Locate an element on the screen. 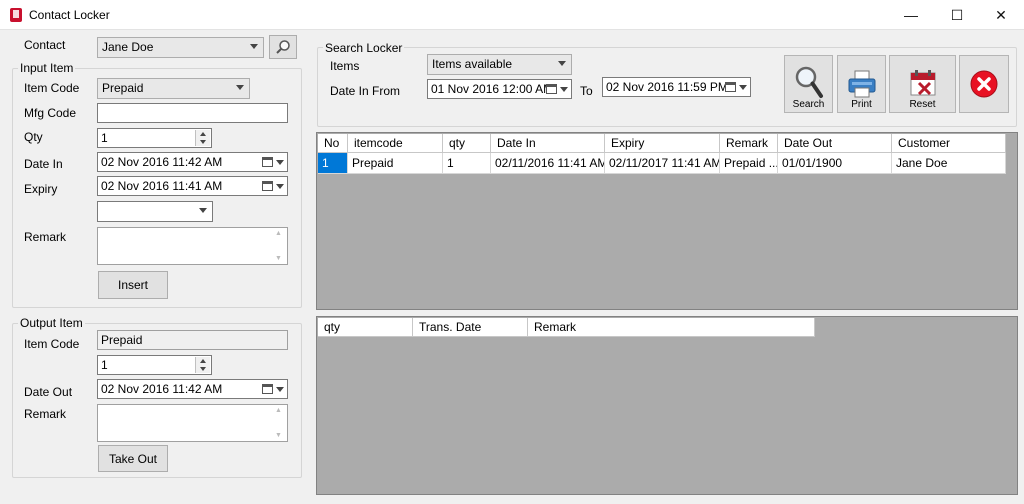  mfg-code-label: Mfg Code is located at coordinates (50, 113).